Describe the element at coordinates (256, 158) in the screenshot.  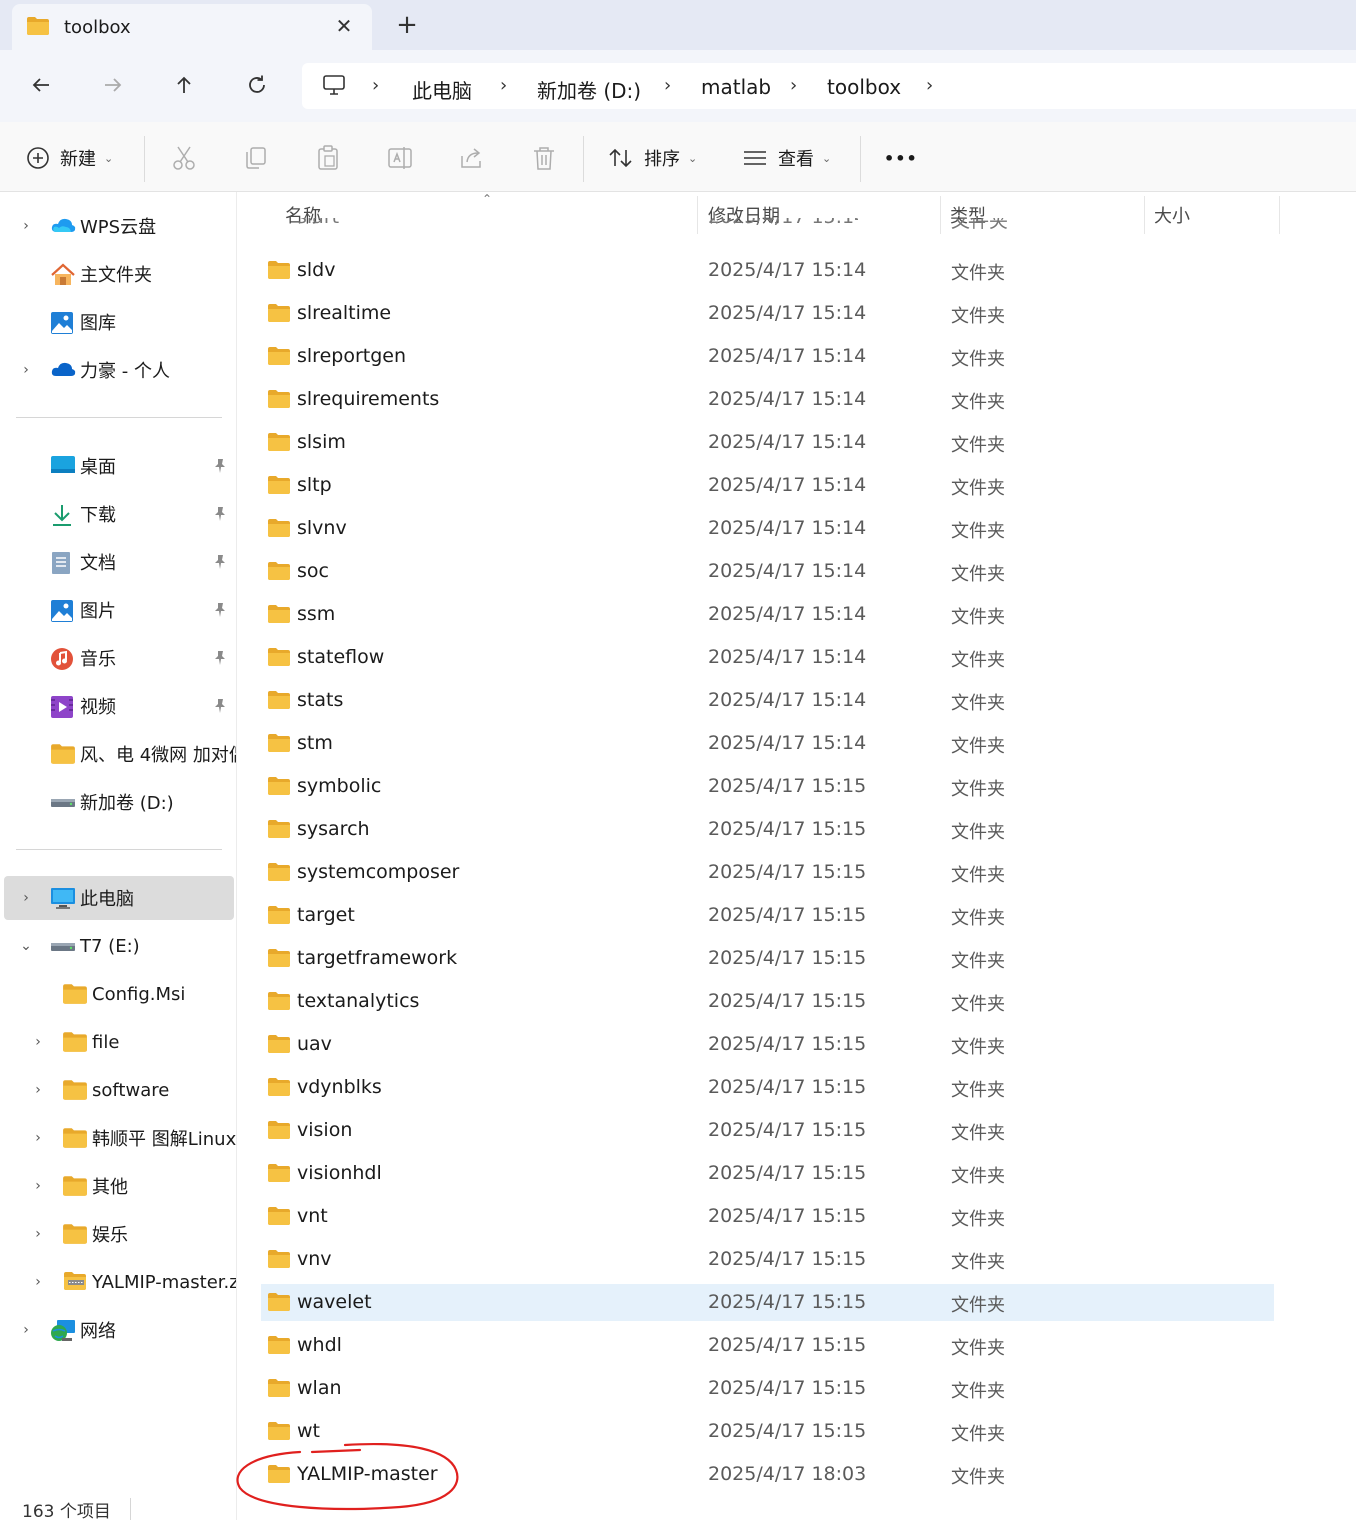
I see `copy-icon` at that location.